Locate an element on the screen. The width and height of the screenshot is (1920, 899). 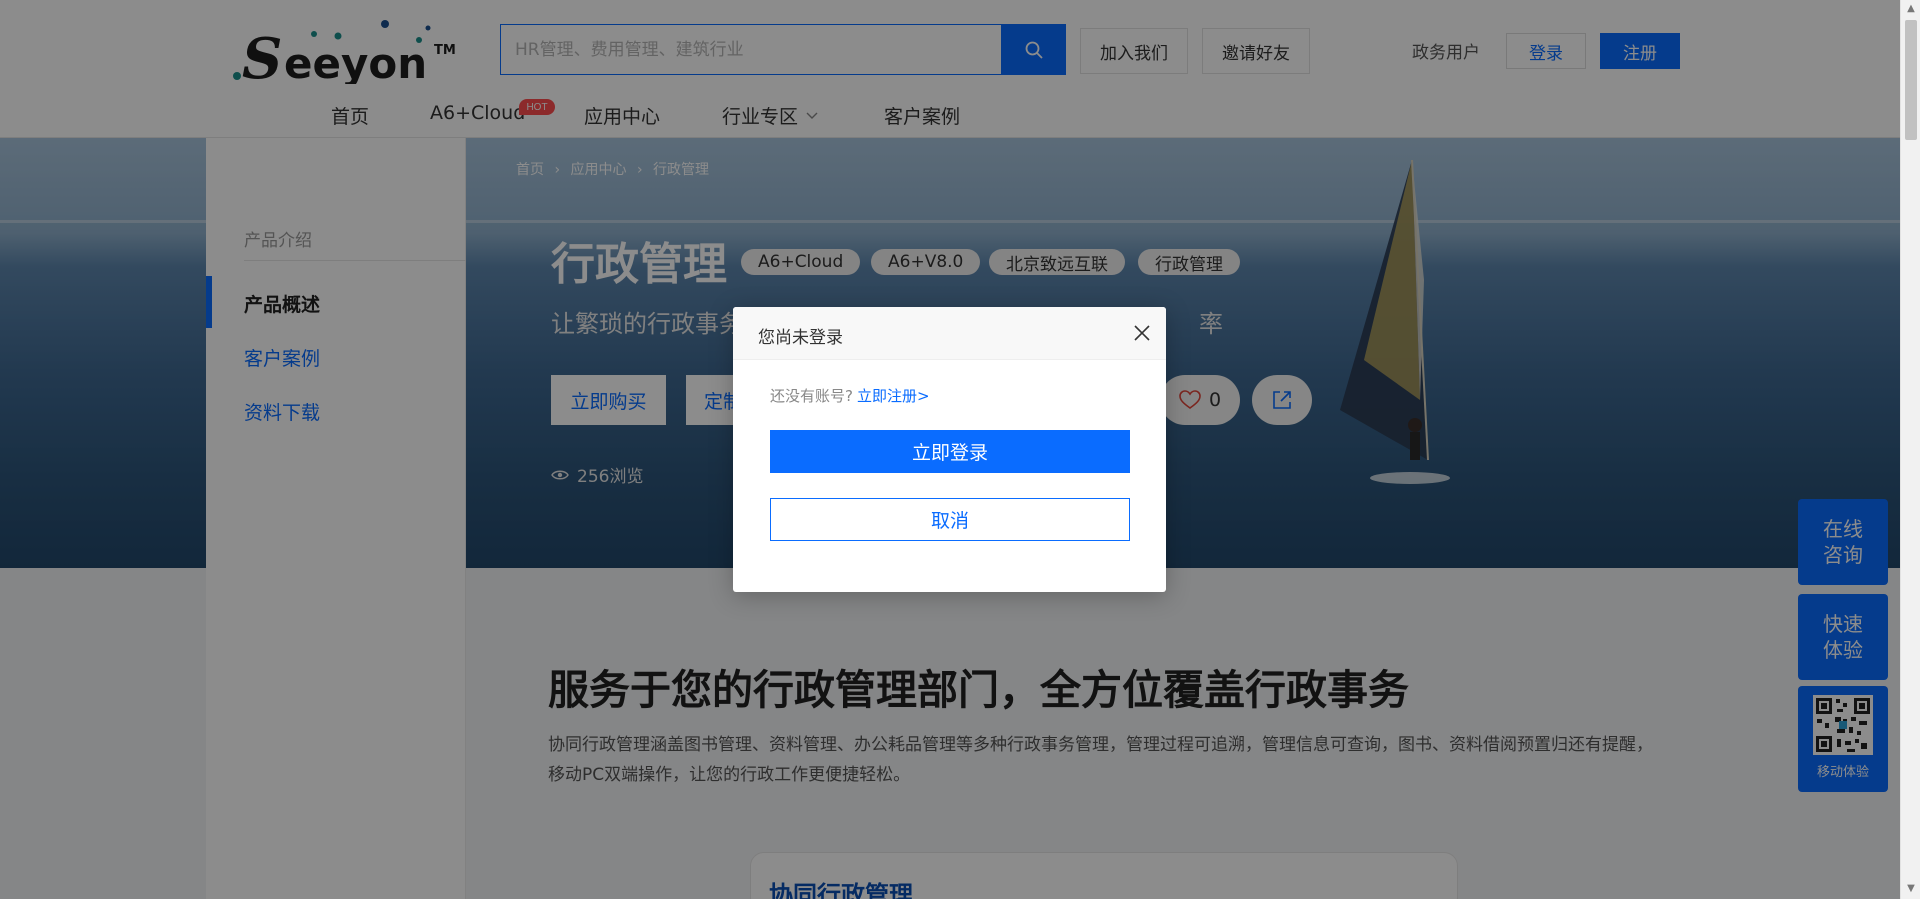
scroll-up-icon: ▲ is located at coordinates (1911, 9).